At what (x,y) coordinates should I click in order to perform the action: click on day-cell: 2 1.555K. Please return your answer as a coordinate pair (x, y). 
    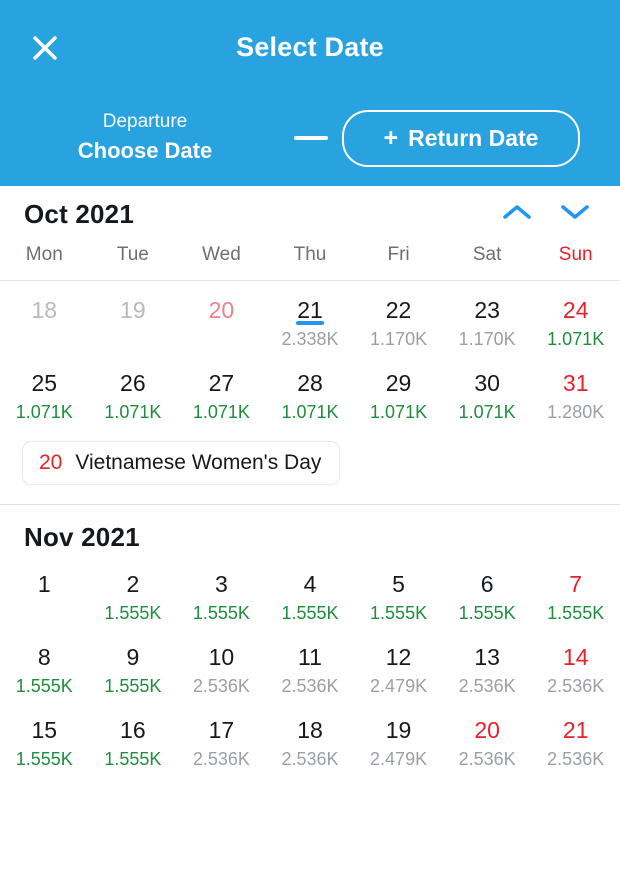
    Looking at the image, I should click on (133, 598).